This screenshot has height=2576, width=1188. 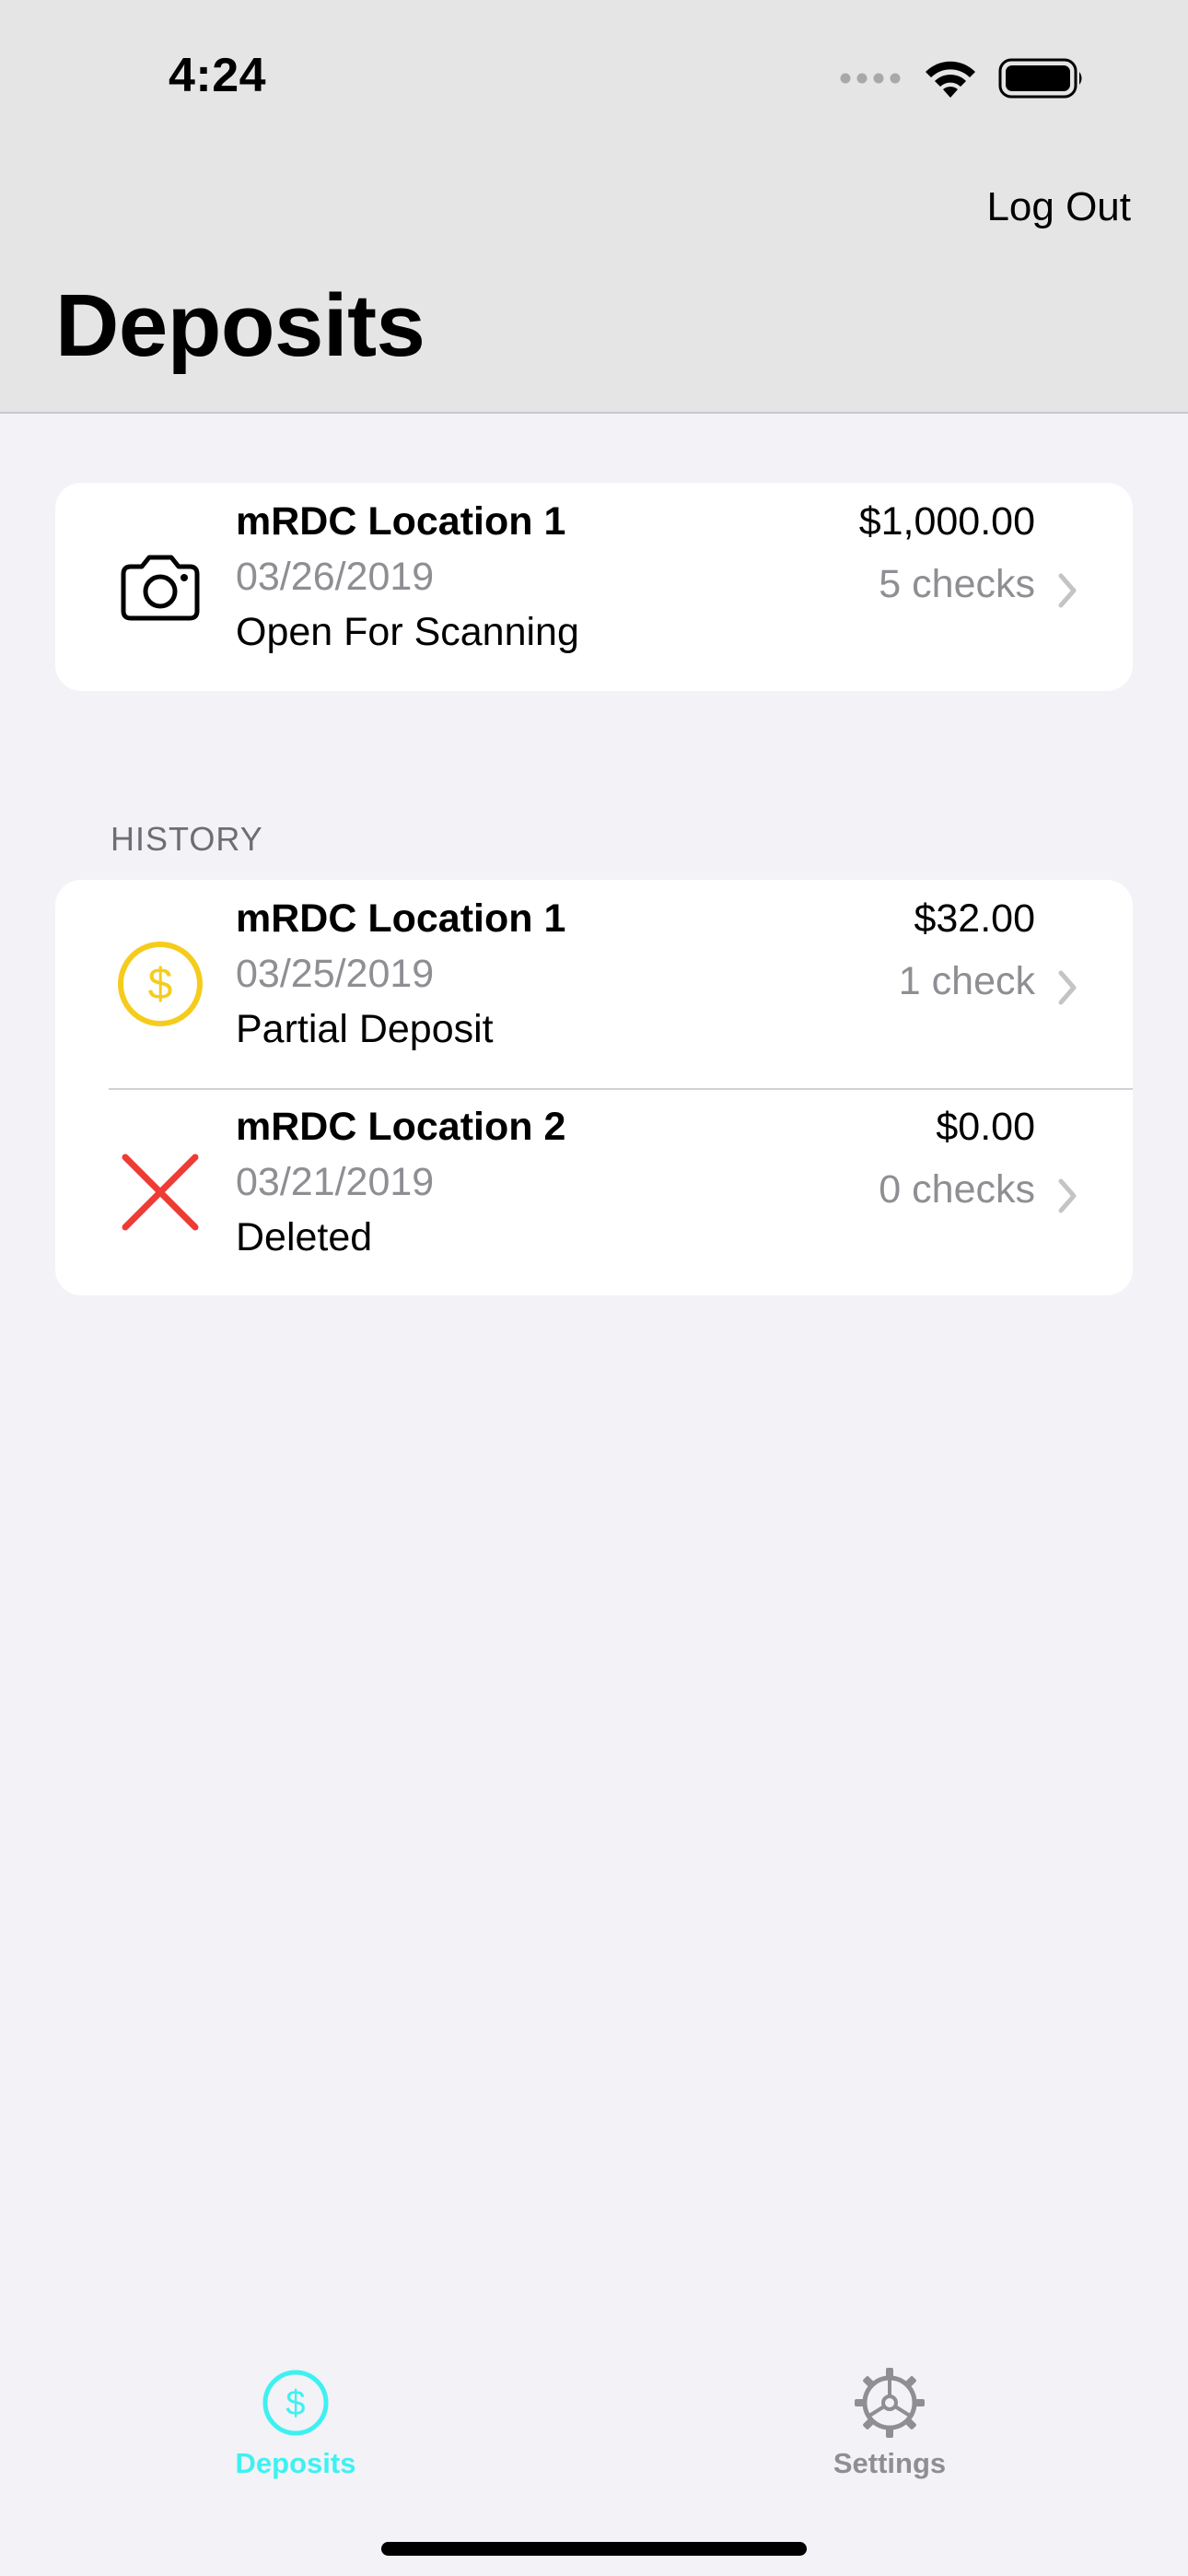 What do you see at coordinates (890, 2403) in the screenshot?
I see `gear-icon` at bounding box center [890, 2403].